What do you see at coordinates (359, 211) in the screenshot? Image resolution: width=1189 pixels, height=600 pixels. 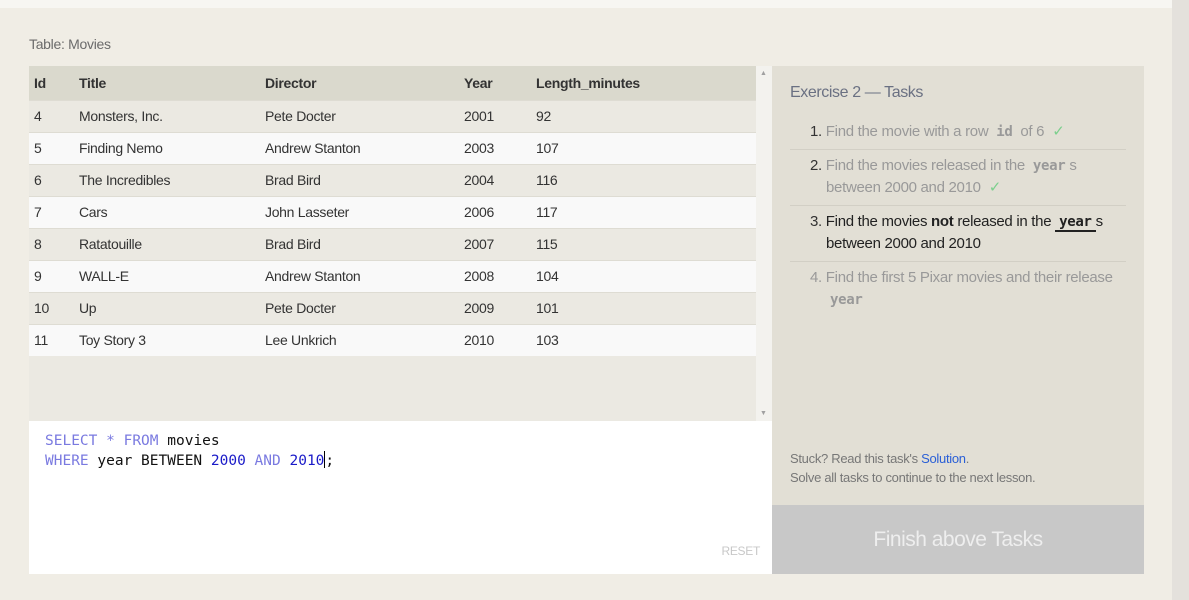 I see `table-cell: John Lasseter` at bounding box center [359, 211].